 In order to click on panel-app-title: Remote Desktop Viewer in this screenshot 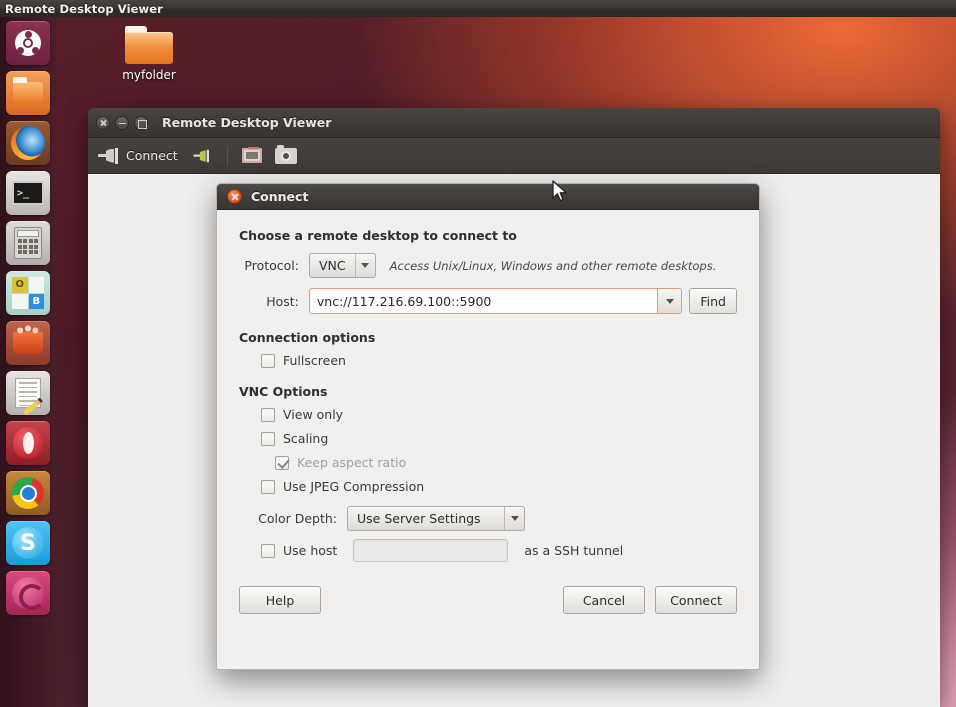, I will do `click(84, 8)`.